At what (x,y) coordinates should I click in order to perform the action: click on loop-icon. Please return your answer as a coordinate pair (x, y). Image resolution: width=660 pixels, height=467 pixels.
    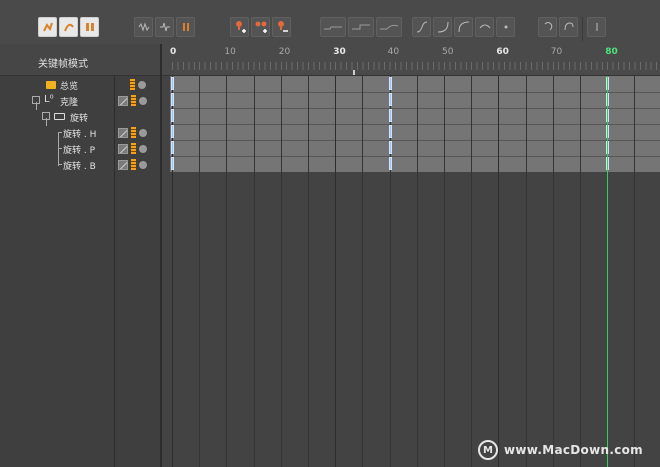
    Looking at the image, I should click on (548, 26).